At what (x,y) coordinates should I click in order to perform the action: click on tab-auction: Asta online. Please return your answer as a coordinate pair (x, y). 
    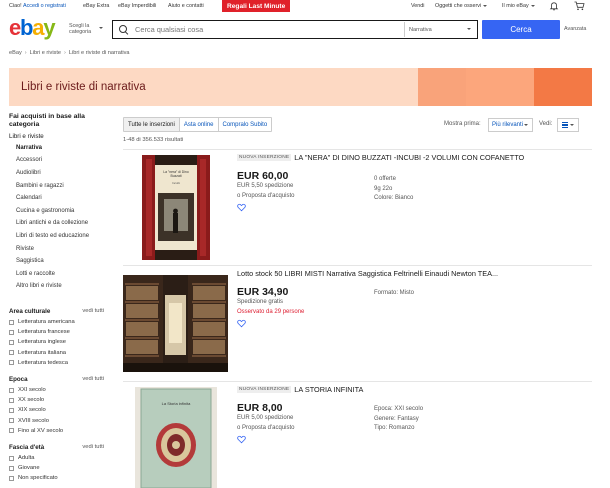
    Looking at the image, I should click on (199, 124).